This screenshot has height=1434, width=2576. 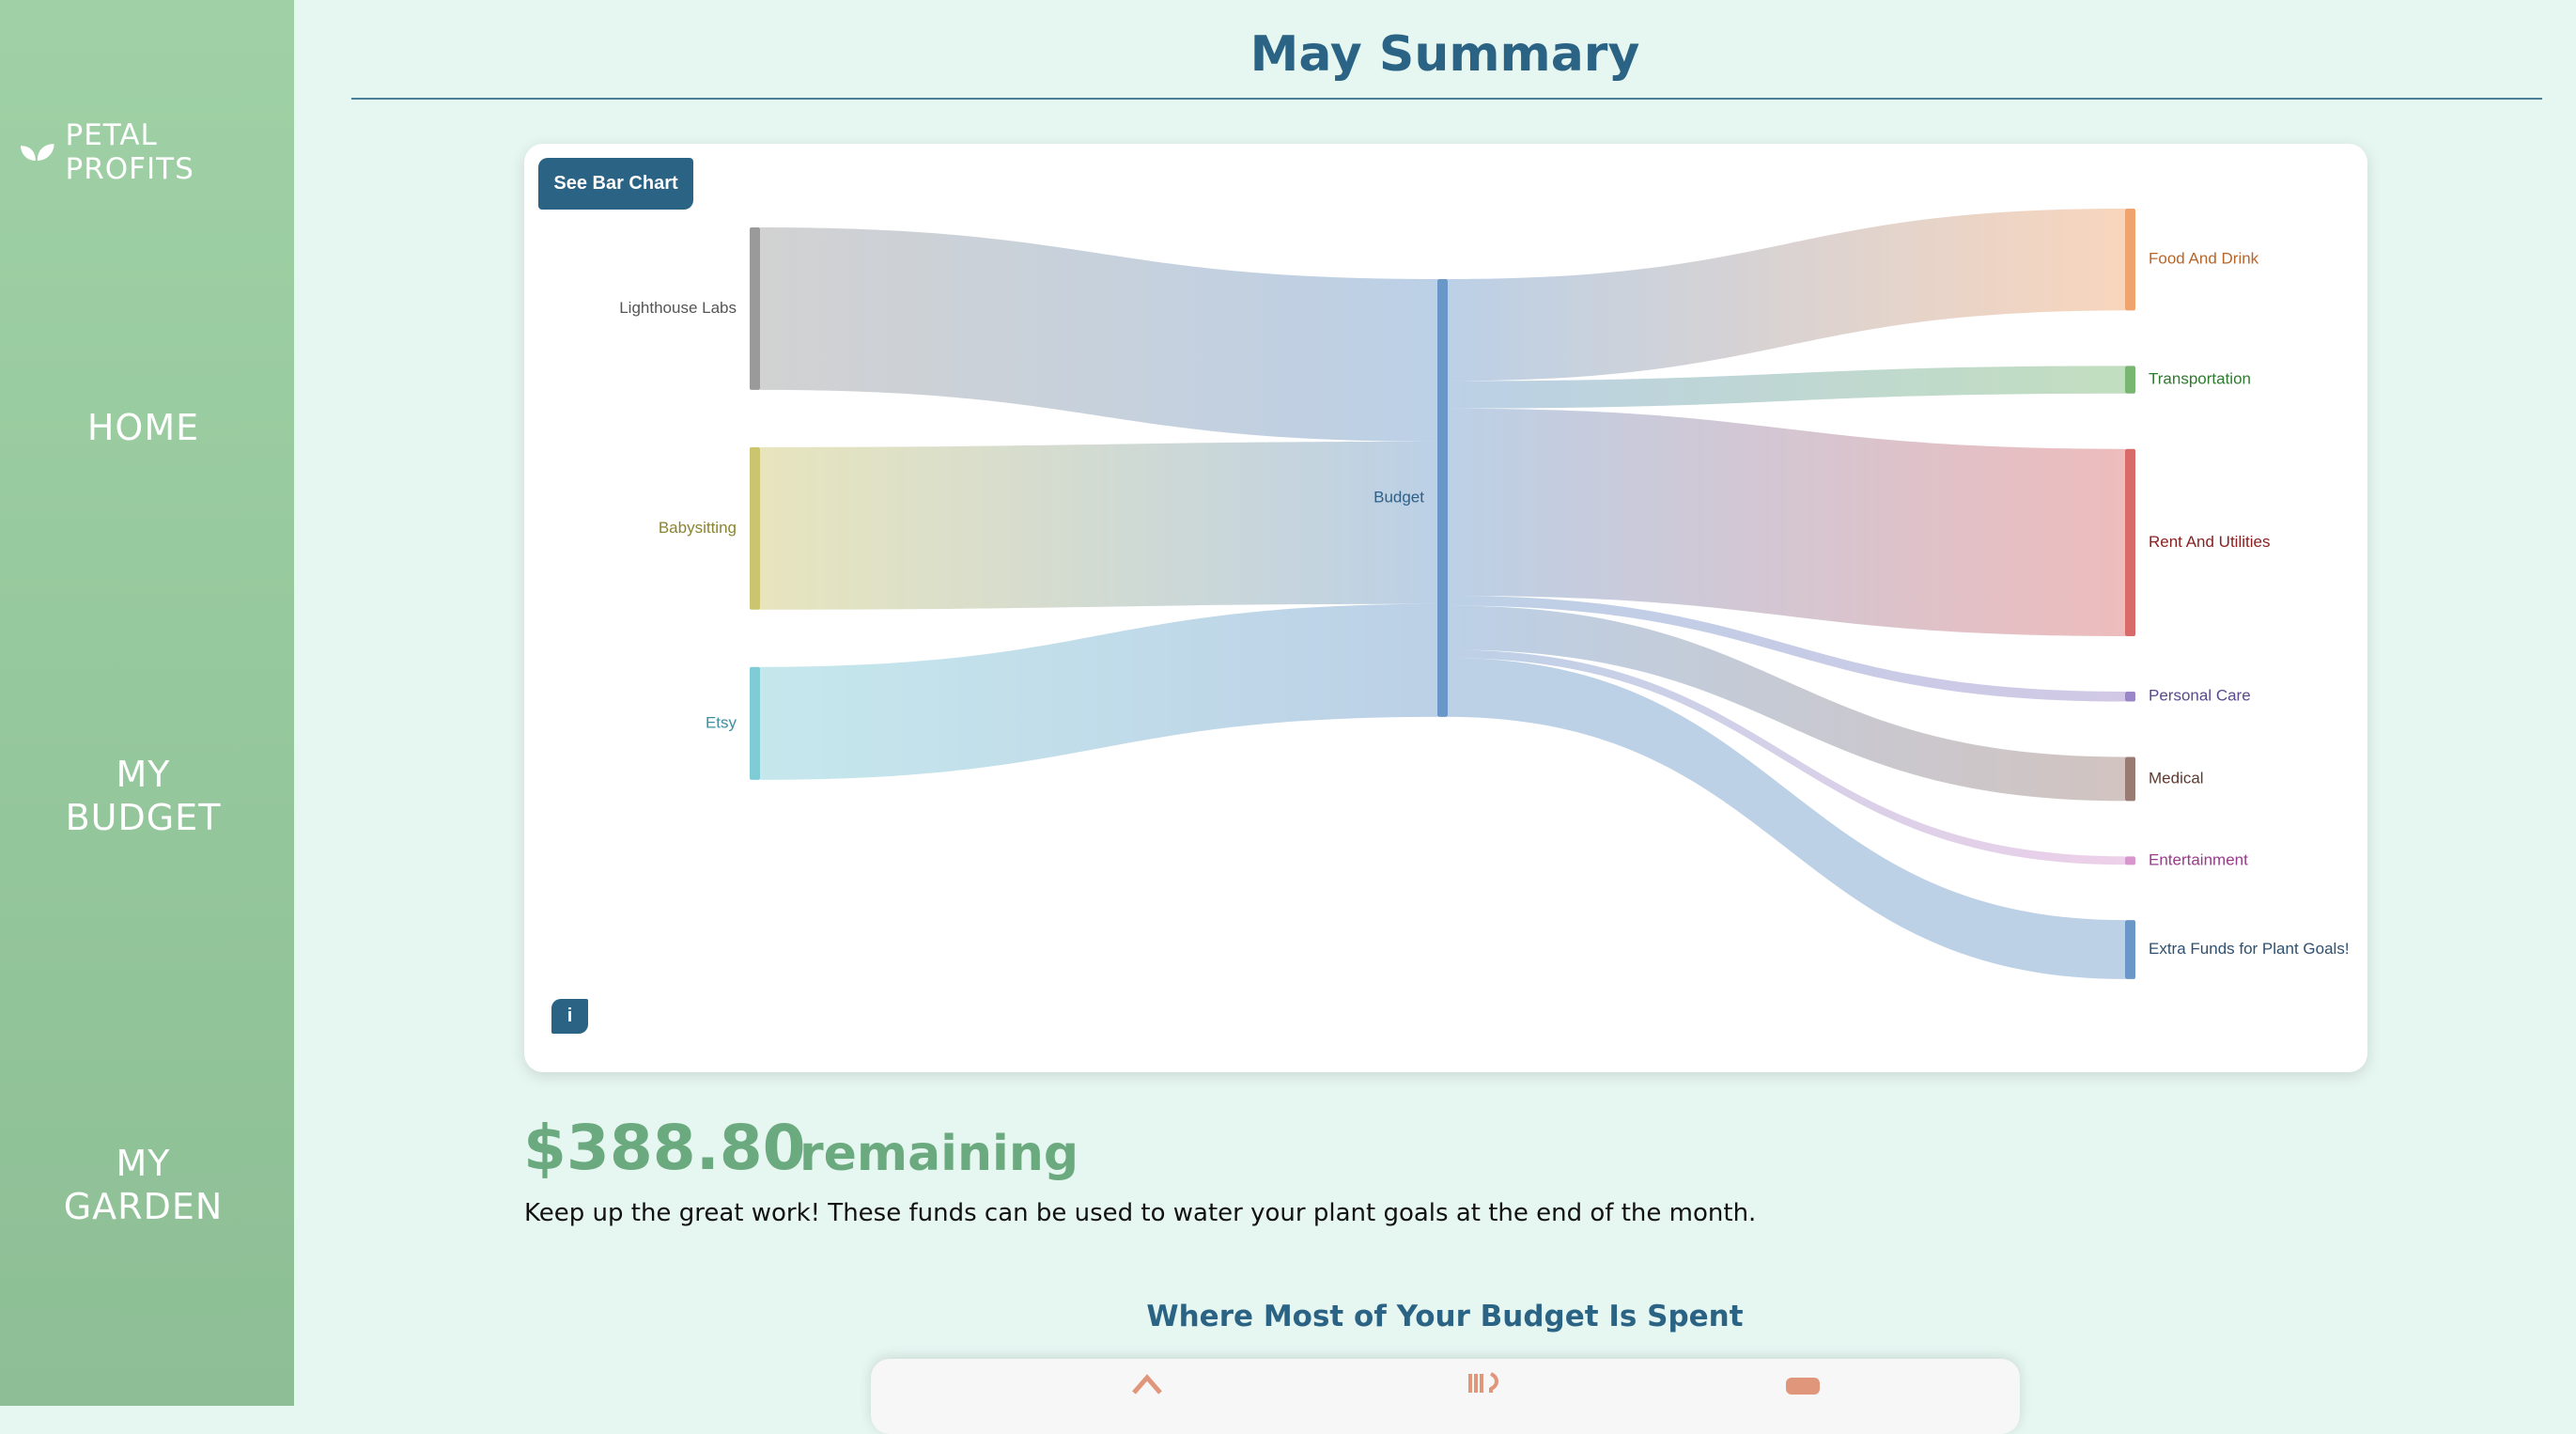 What do you see at coordinates (2200, 379) in the screenshot?
I see `sankey-node-label: Transportation` at bounding box center [2200, 379].